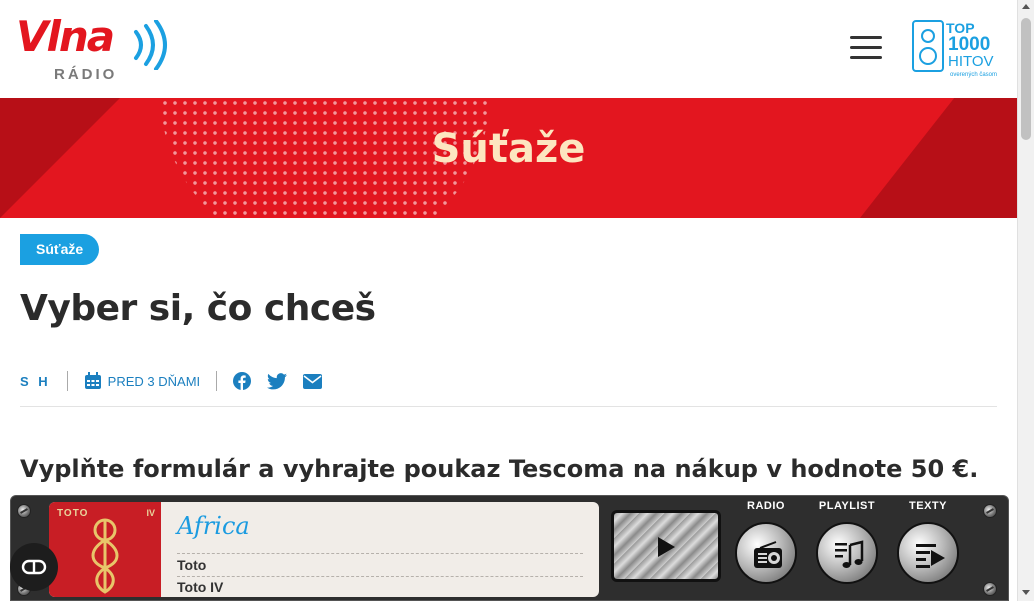 Image resolution: width=1034 pixels, height=601 pixels. Describe the element at coordinates (324, 549) in the screenshot. I see `now-playing-panel: TOTO IV Africa Toto Toto IV` at that location.